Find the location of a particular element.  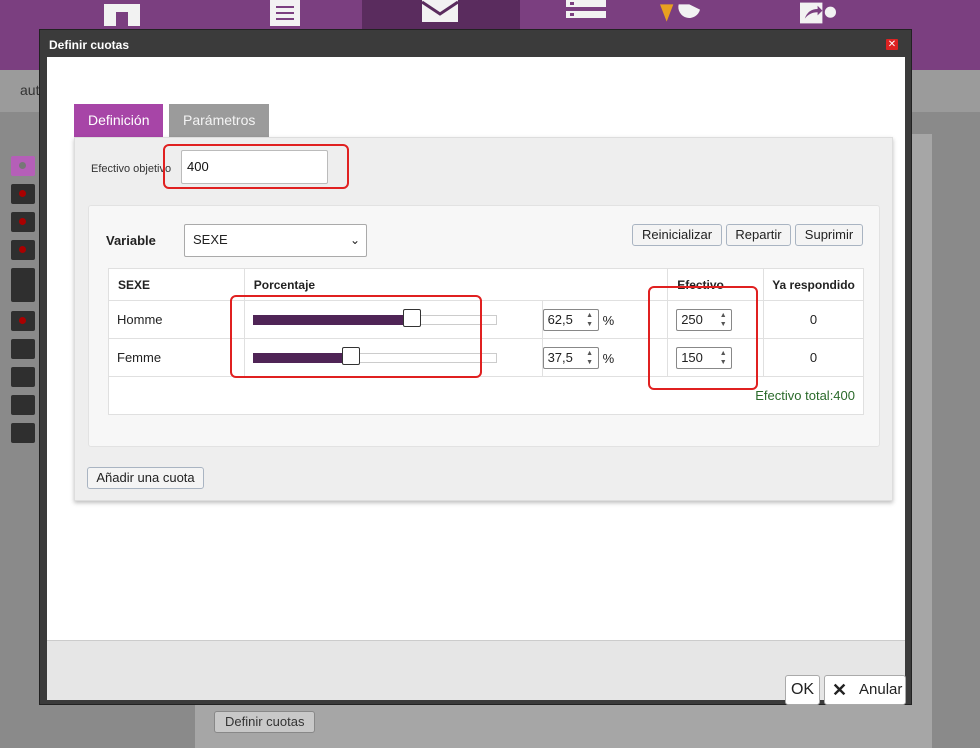

subbar-text: aut is located at coordinates (30, 90).